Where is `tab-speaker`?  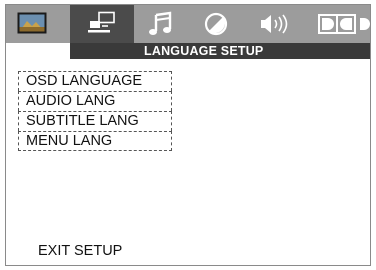 tab-speaker is located at coordinates (278, 24).